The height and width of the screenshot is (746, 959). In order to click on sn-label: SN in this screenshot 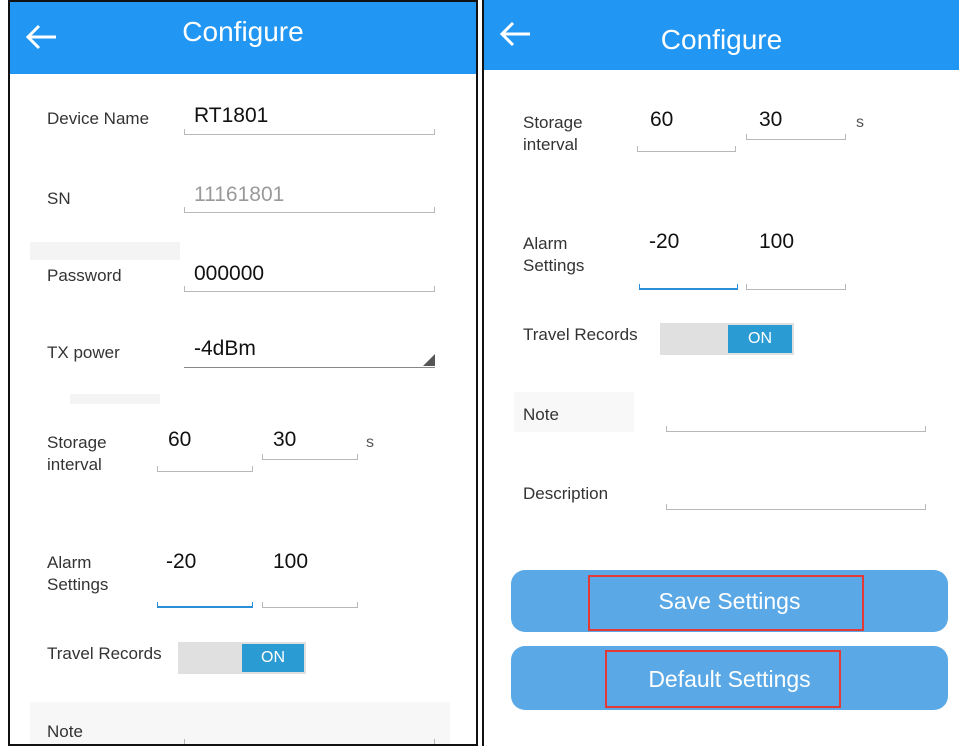, I will do `click(59, 198)`.